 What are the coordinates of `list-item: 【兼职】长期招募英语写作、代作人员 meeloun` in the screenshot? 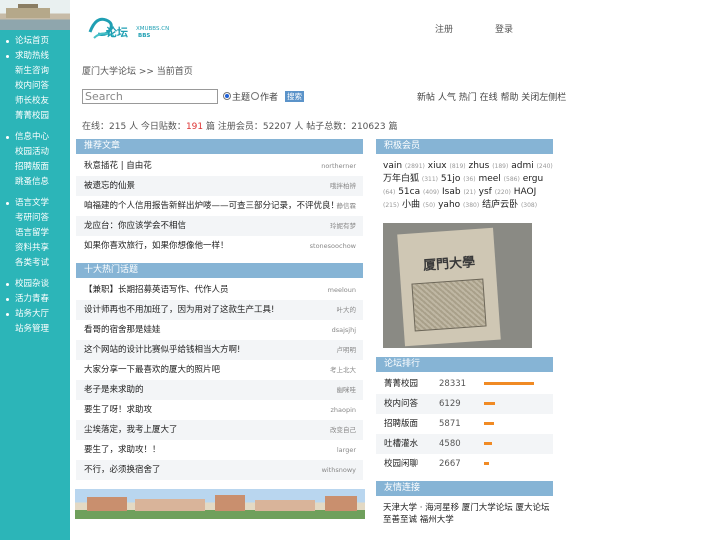 It's located at (219, 290).